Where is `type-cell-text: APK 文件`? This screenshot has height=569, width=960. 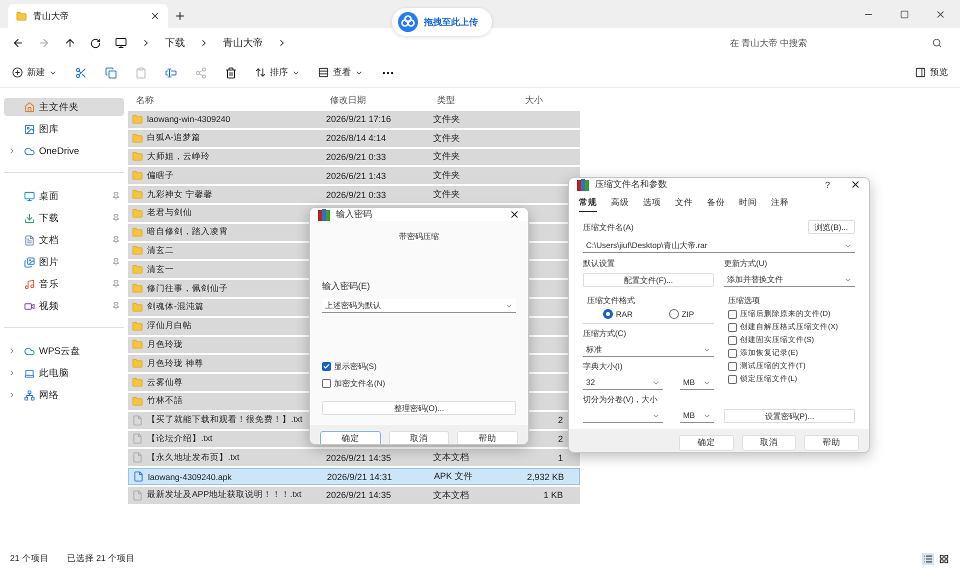 type-cell-text: APK 文件 is located at coordinates (454, 477).